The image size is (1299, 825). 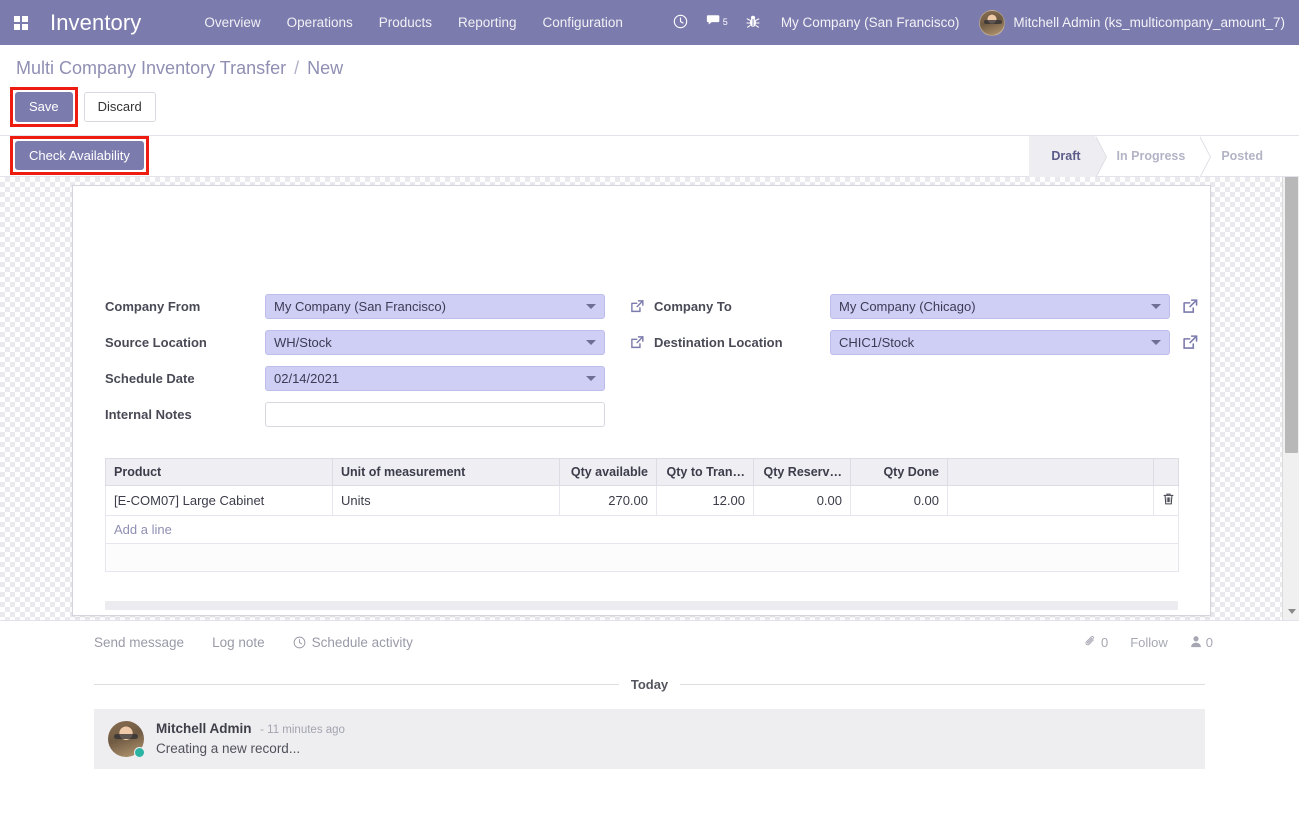 What do you see at coordinates (139, 642) in the screenshot?
I see `send-message-button: Send message` at bounding box center [139, 642].